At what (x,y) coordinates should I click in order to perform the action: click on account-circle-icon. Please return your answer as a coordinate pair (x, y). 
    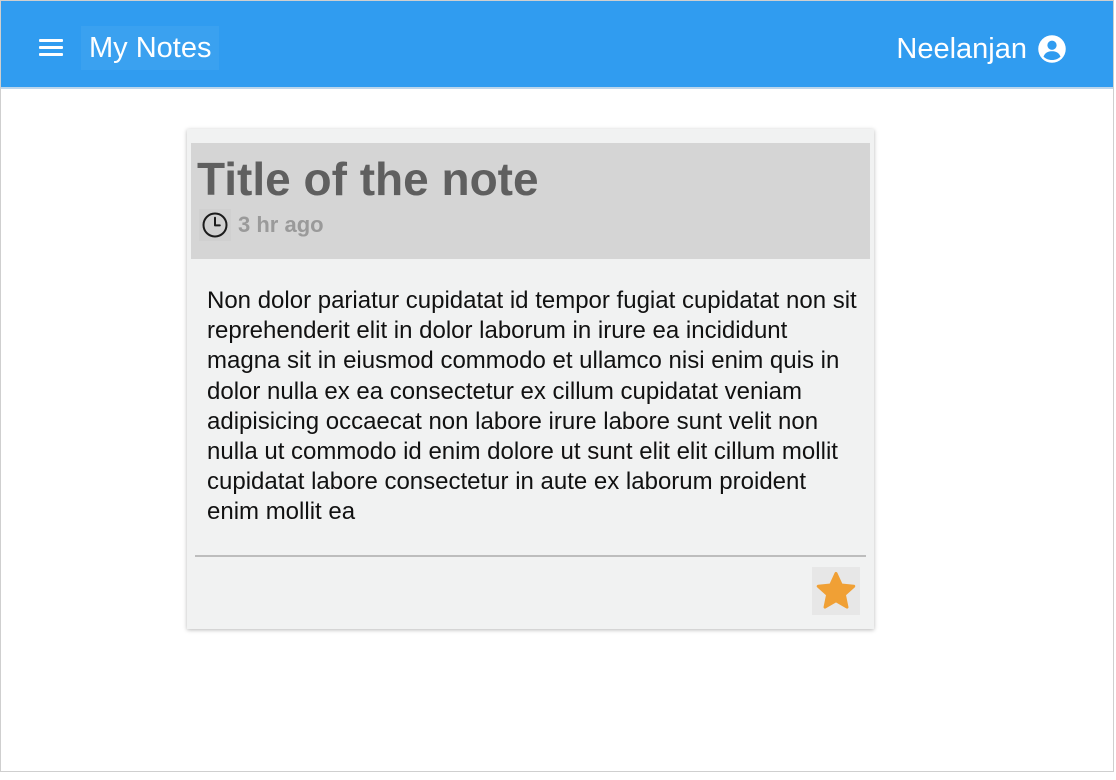
    Looking at the image, I should click on (1052, 49).